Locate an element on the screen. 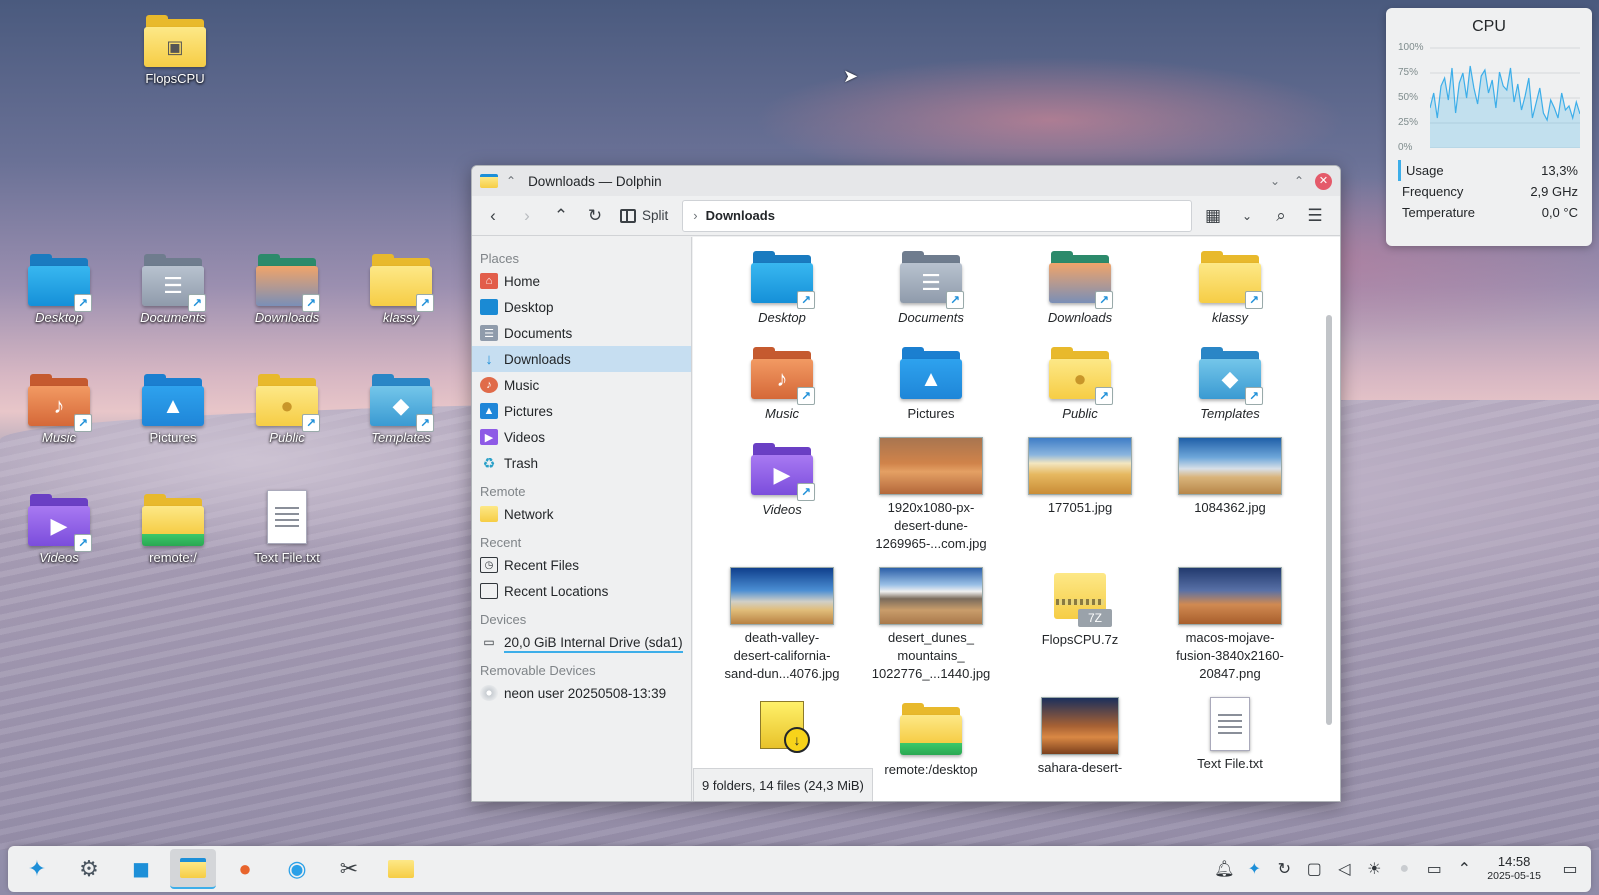 The height and width of the screenshot is (895, 1599). clipboard-icon: ▢ is located at coordinates (1314, 869).